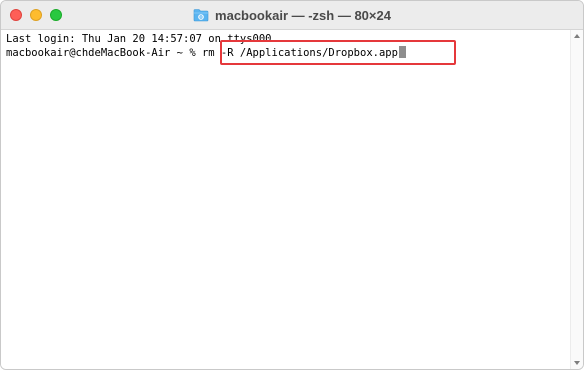 This screenshot has height=370, width=584. Describe the element at coordinates (402, 52) in the screenshot. I see `text-cursor` at that location.